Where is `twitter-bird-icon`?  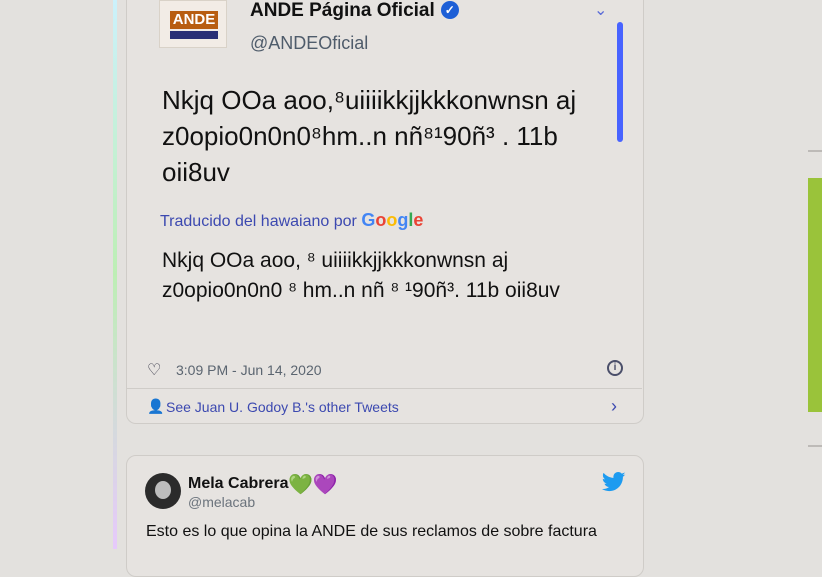 twitter-bird-icon is located at coordinates (614, 482).